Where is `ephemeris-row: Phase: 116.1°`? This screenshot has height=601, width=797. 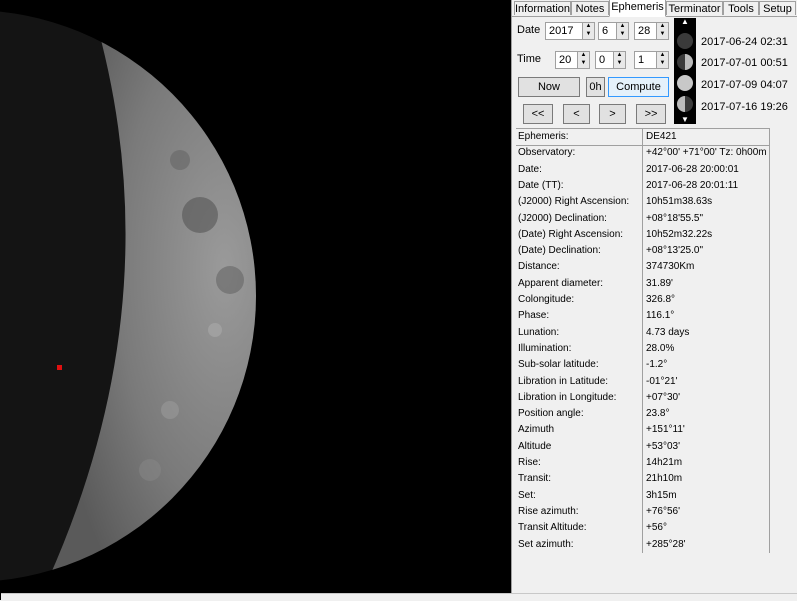
ephemeris-row: Phase: 116.1° is located at coordinates (643, 316).